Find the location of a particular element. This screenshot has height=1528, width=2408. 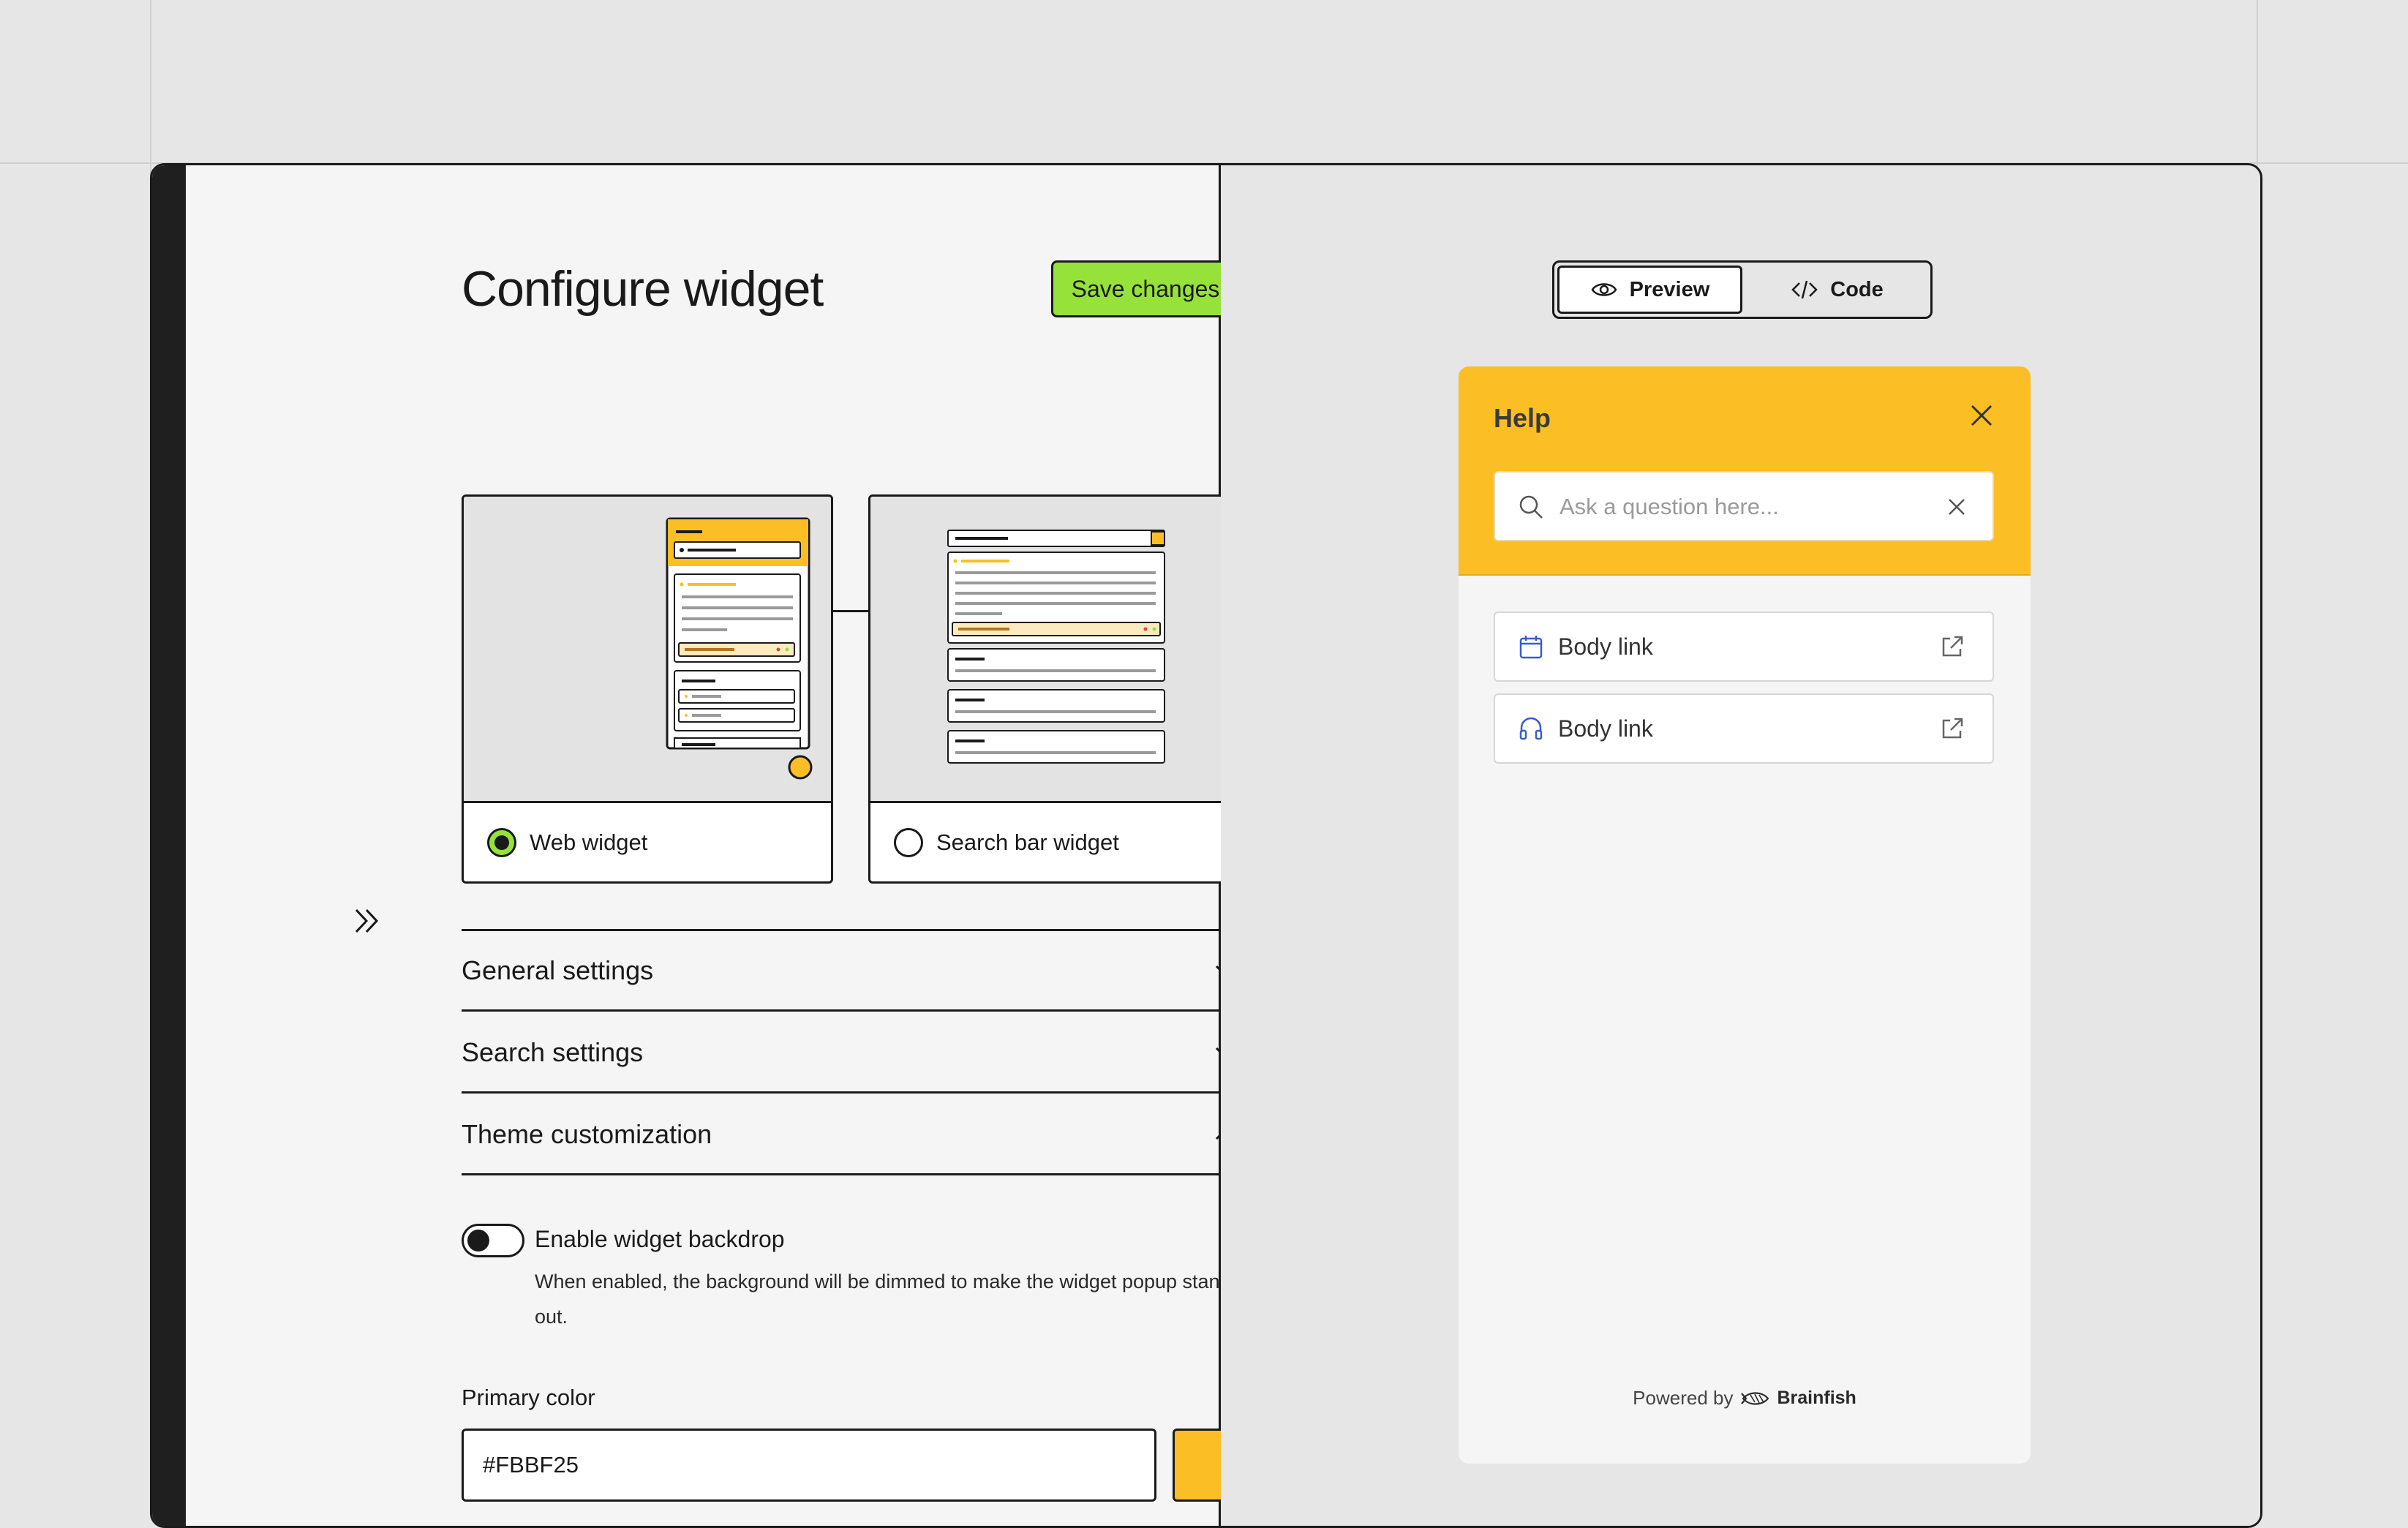

help-search-box is located at coordinates (1744, 506).